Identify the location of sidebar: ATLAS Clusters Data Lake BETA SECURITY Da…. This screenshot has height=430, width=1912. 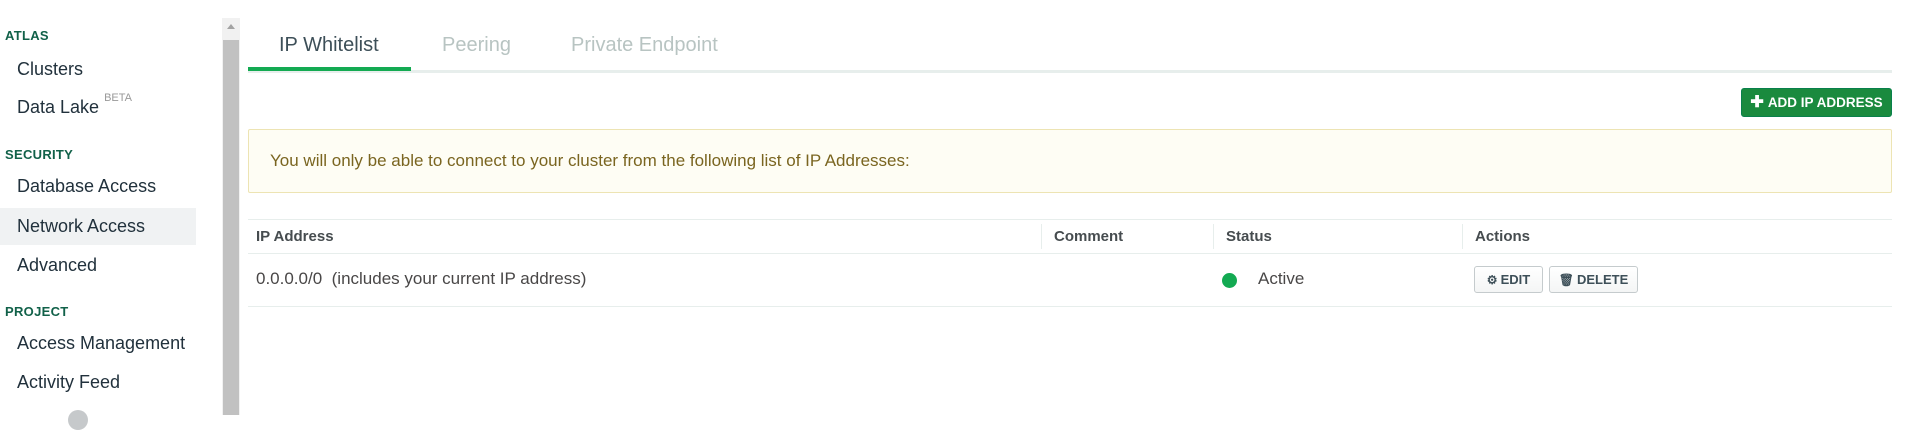
(111, 215).